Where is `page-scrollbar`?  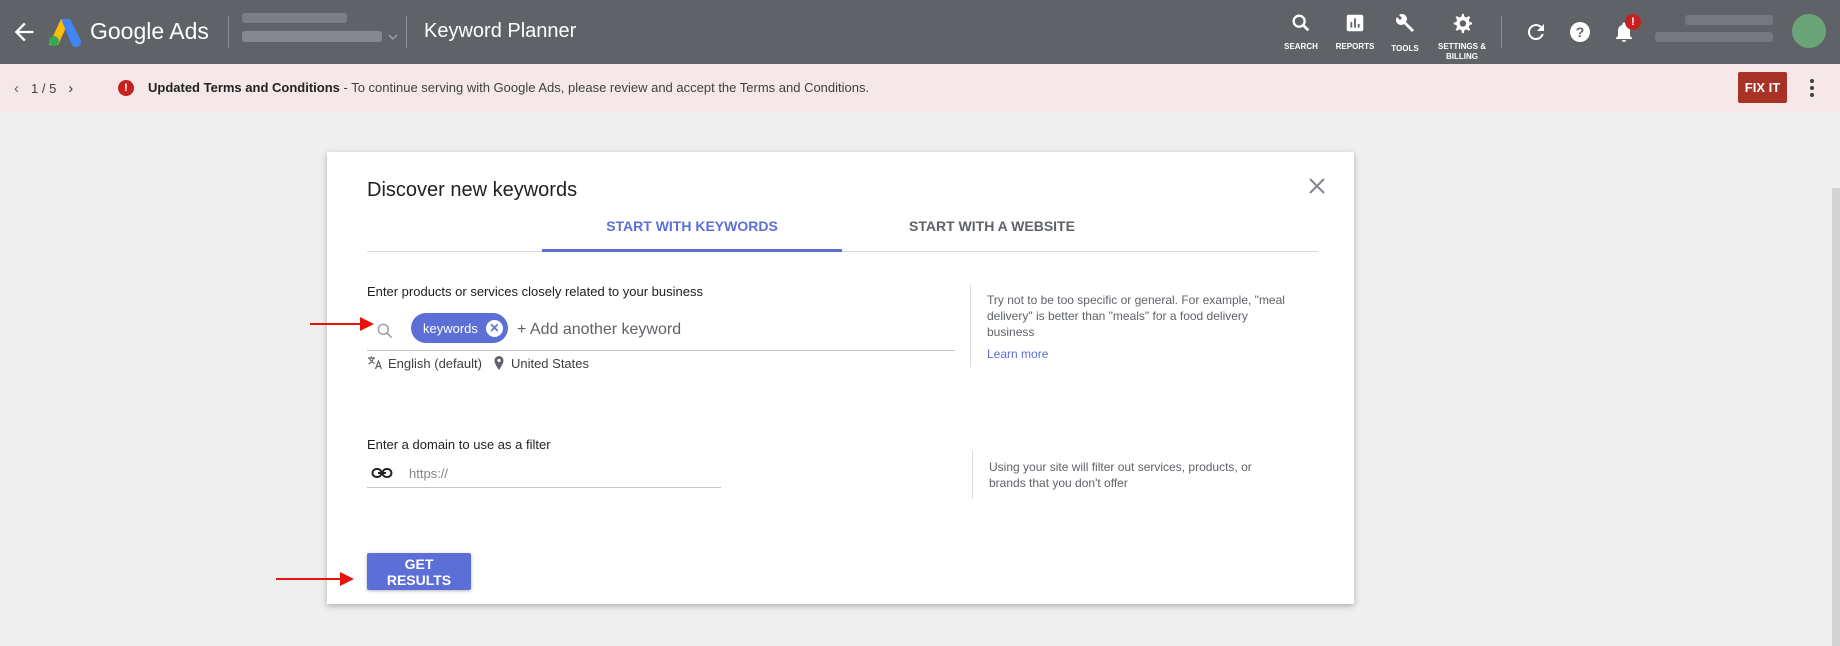
page-scrollbar is located at coordinates (1836, 417).